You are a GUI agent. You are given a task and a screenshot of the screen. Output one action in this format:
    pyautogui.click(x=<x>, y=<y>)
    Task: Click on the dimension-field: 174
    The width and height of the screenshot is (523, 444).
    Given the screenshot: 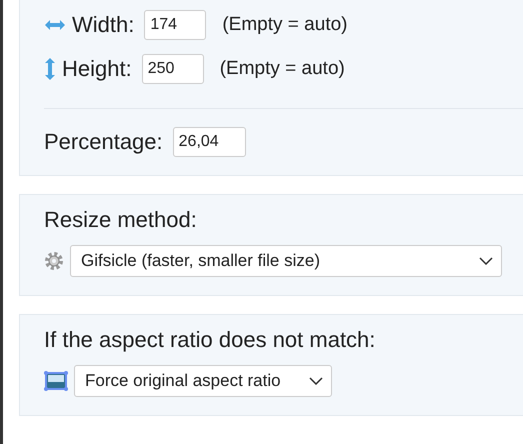 What is the action you would take?
    pyautogui.click(x=175, y=25)
    